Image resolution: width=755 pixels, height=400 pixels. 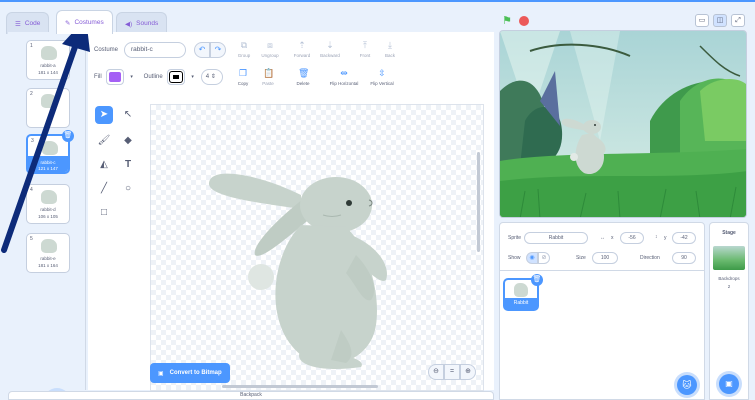 I want to click on cat-icon: 🐱, so click(x=687, y=385).